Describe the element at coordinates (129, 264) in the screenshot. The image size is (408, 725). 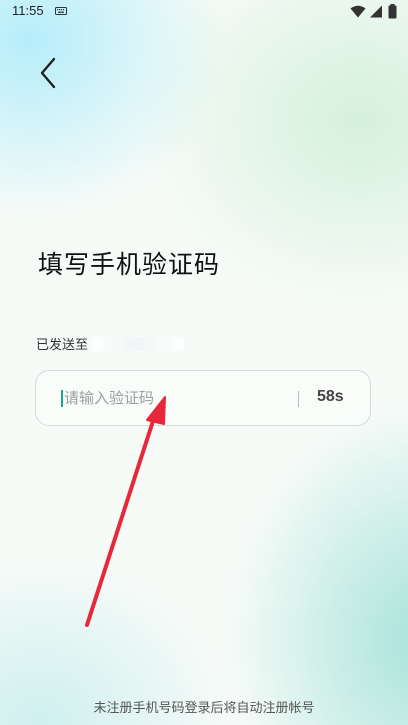
I see `page-title: 填写手机验证码` at that location.